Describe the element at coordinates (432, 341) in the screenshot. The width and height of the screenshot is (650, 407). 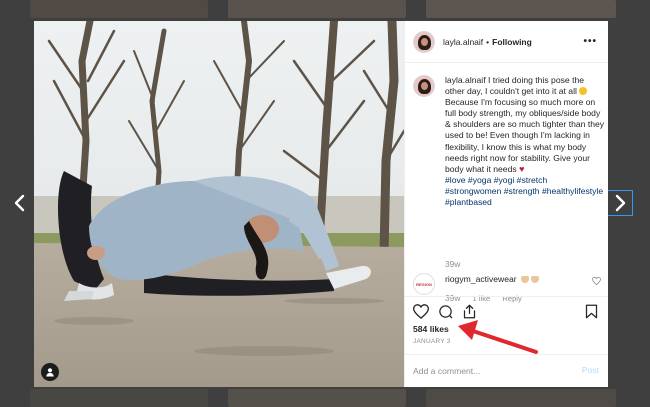
I see `post-date: JANUARY 3` at that location.